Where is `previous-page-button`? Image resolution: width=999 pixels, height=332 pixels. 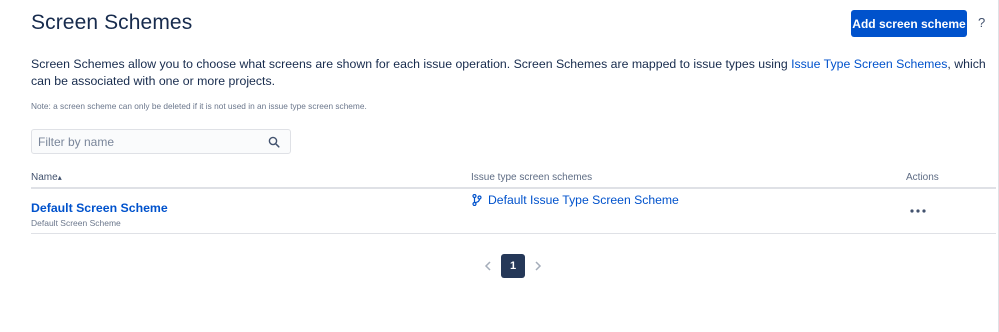
previous-page-button is located at coordinates (488, 266).